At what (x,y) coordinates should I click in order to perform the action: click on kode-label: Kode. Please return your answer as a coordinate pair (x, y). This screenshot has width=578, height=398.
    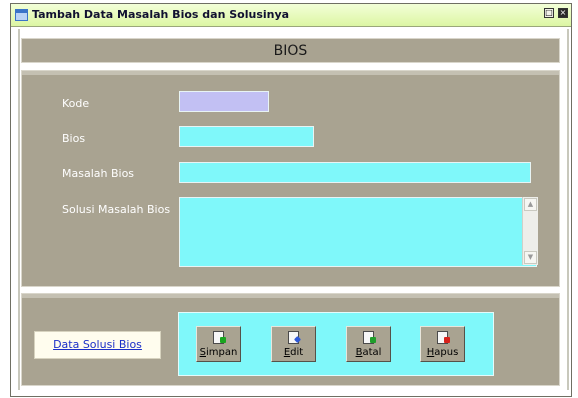
    Looking at the image, I should click on (76, 103).